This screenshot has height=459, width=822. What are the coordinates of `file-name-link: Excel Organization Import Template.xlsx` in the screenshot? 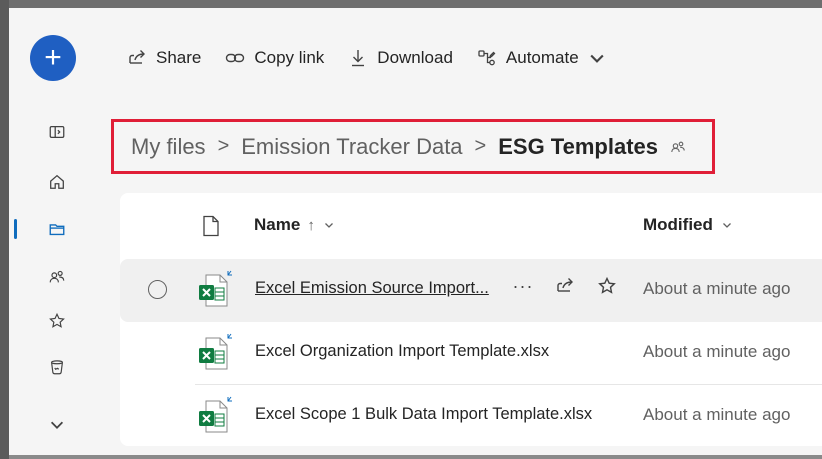 It's located at (402, 351).